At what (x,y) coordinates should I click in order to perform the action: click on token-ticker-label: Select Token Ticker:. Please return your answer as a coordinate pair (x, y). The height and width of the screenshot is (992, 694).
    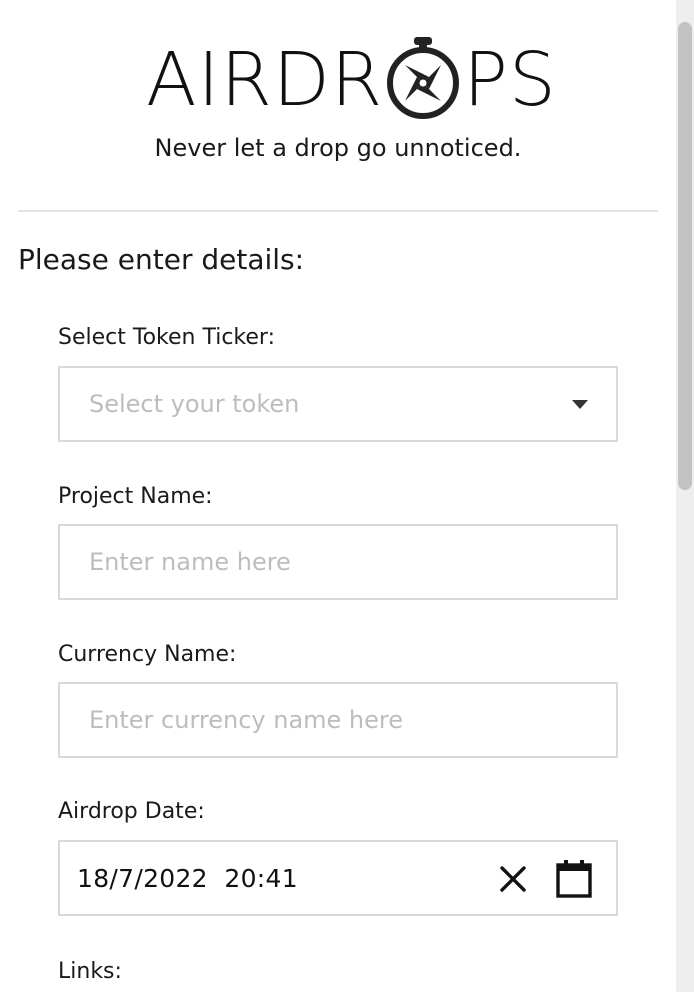
    Looking at the image, I should click on (166, 337).